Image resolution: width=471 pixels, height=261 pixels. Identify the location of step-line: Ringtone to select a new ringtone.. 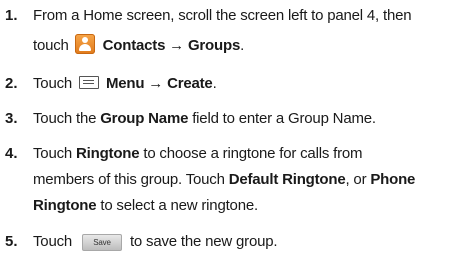
(251, 206).